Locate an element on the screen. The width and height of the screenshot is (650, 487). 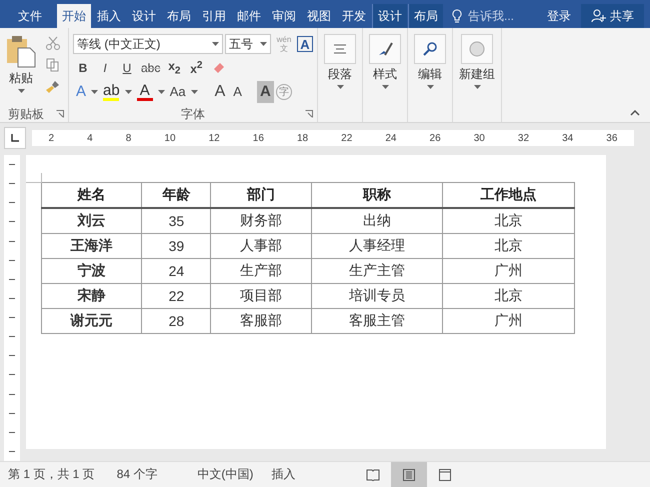
ruler-number: 22 is located at coordinates (346, 138).